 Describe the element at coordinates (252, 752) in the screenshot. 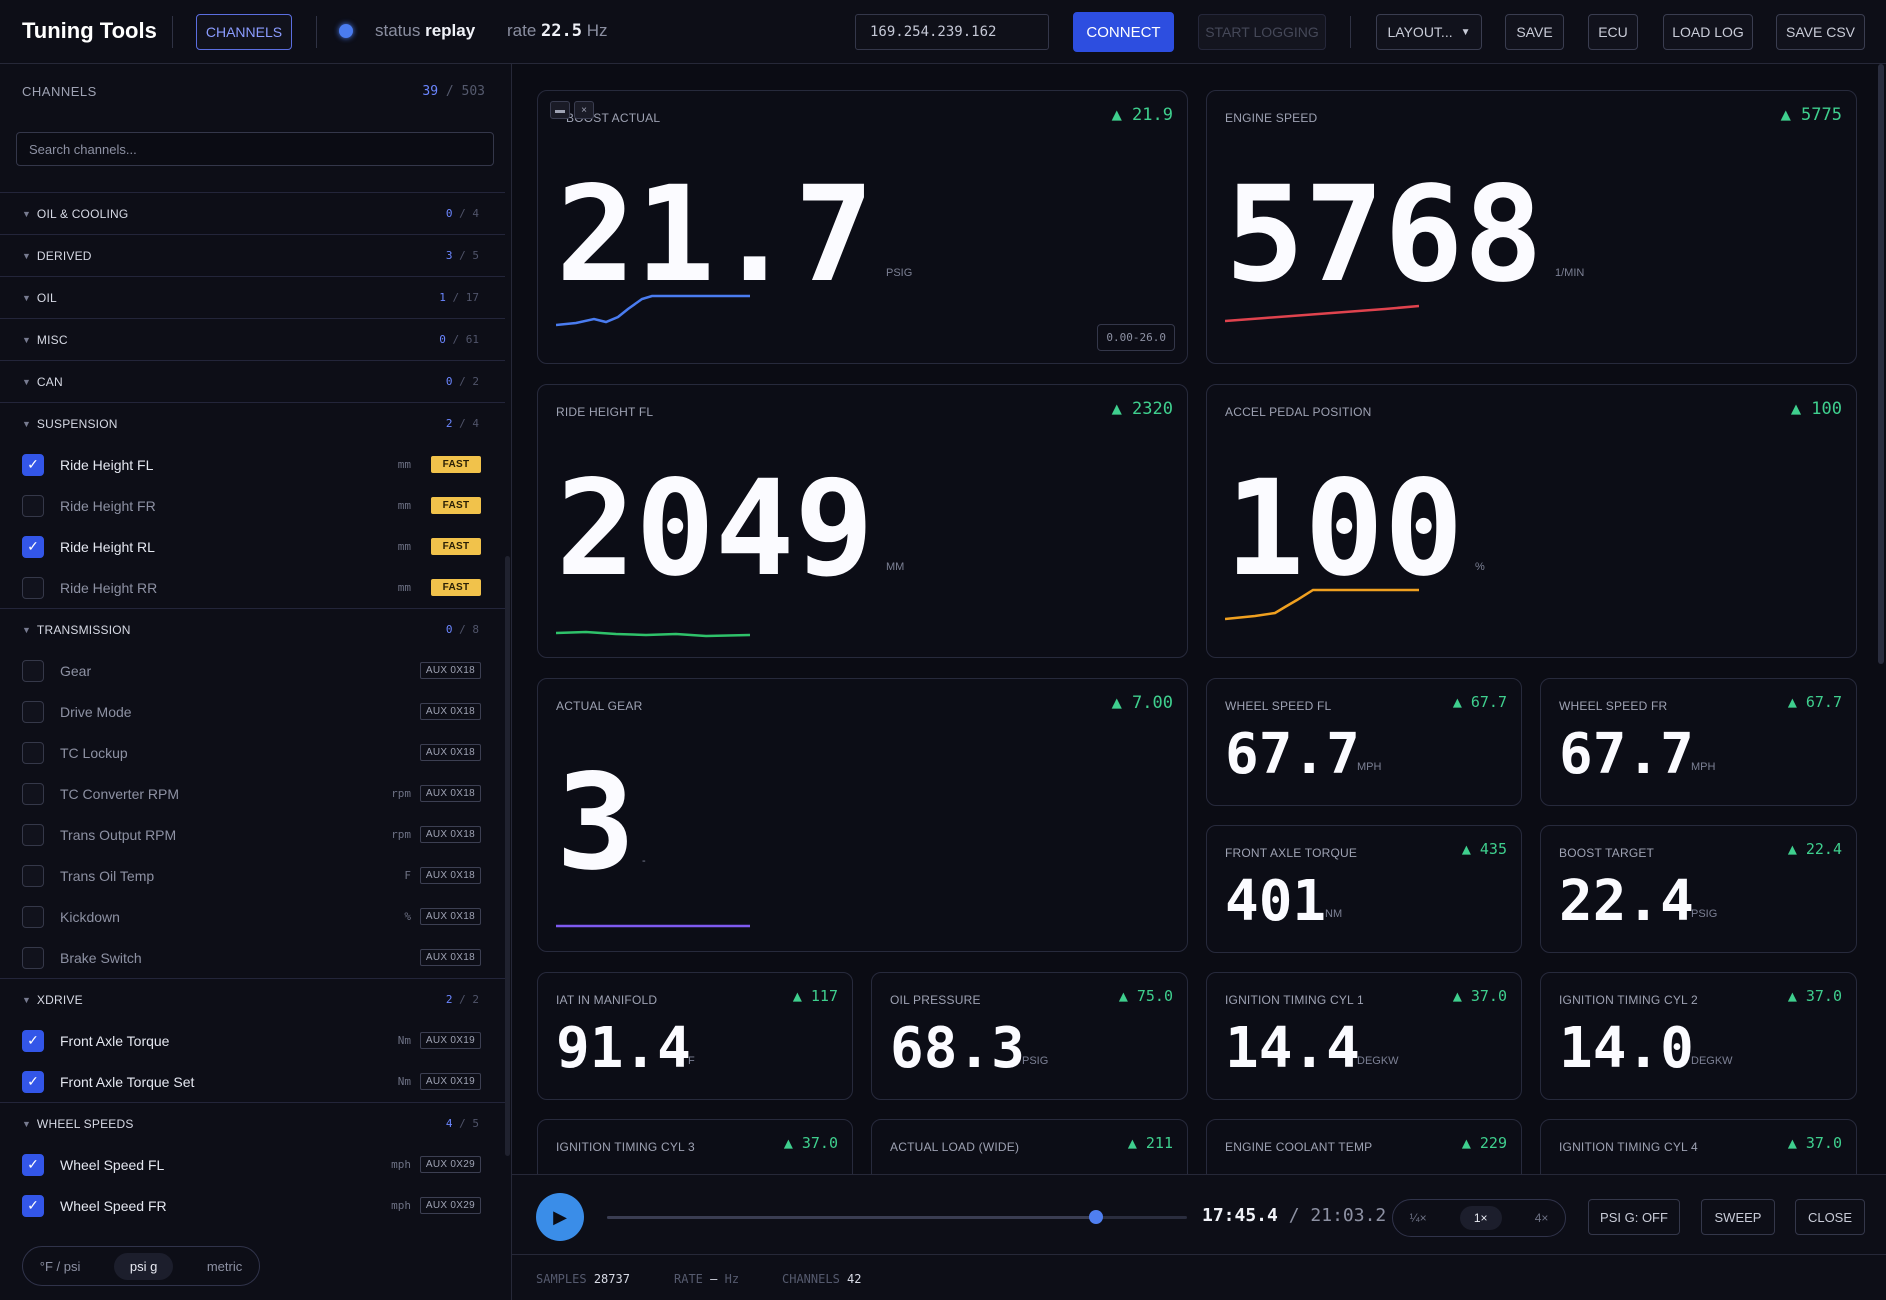

I see `channel-row: TC Lockup AUX 0X18` at that location.